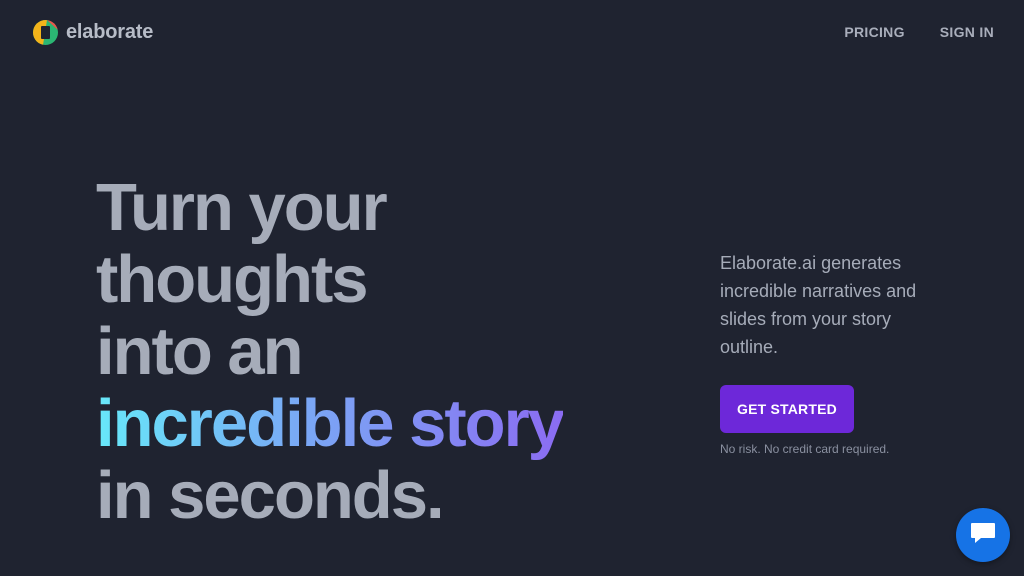 The image size is (1024, 576). I want to click on chat-bubble-icon, so click(983, 535).